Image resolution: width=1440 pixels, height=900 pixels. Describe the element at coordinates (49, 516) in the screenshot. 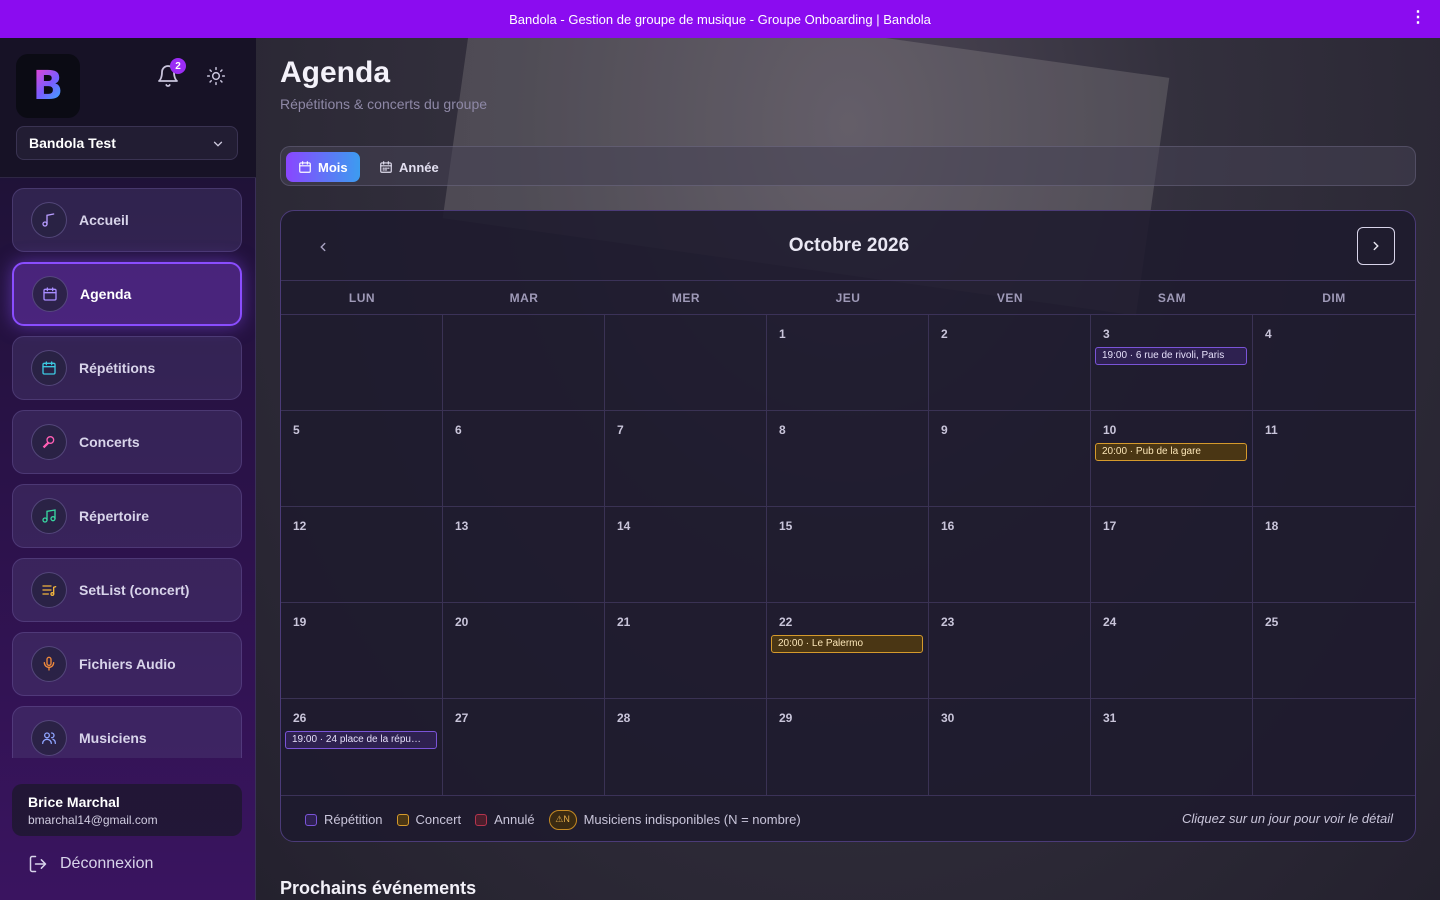

I see `music-notes-icon` at that location.